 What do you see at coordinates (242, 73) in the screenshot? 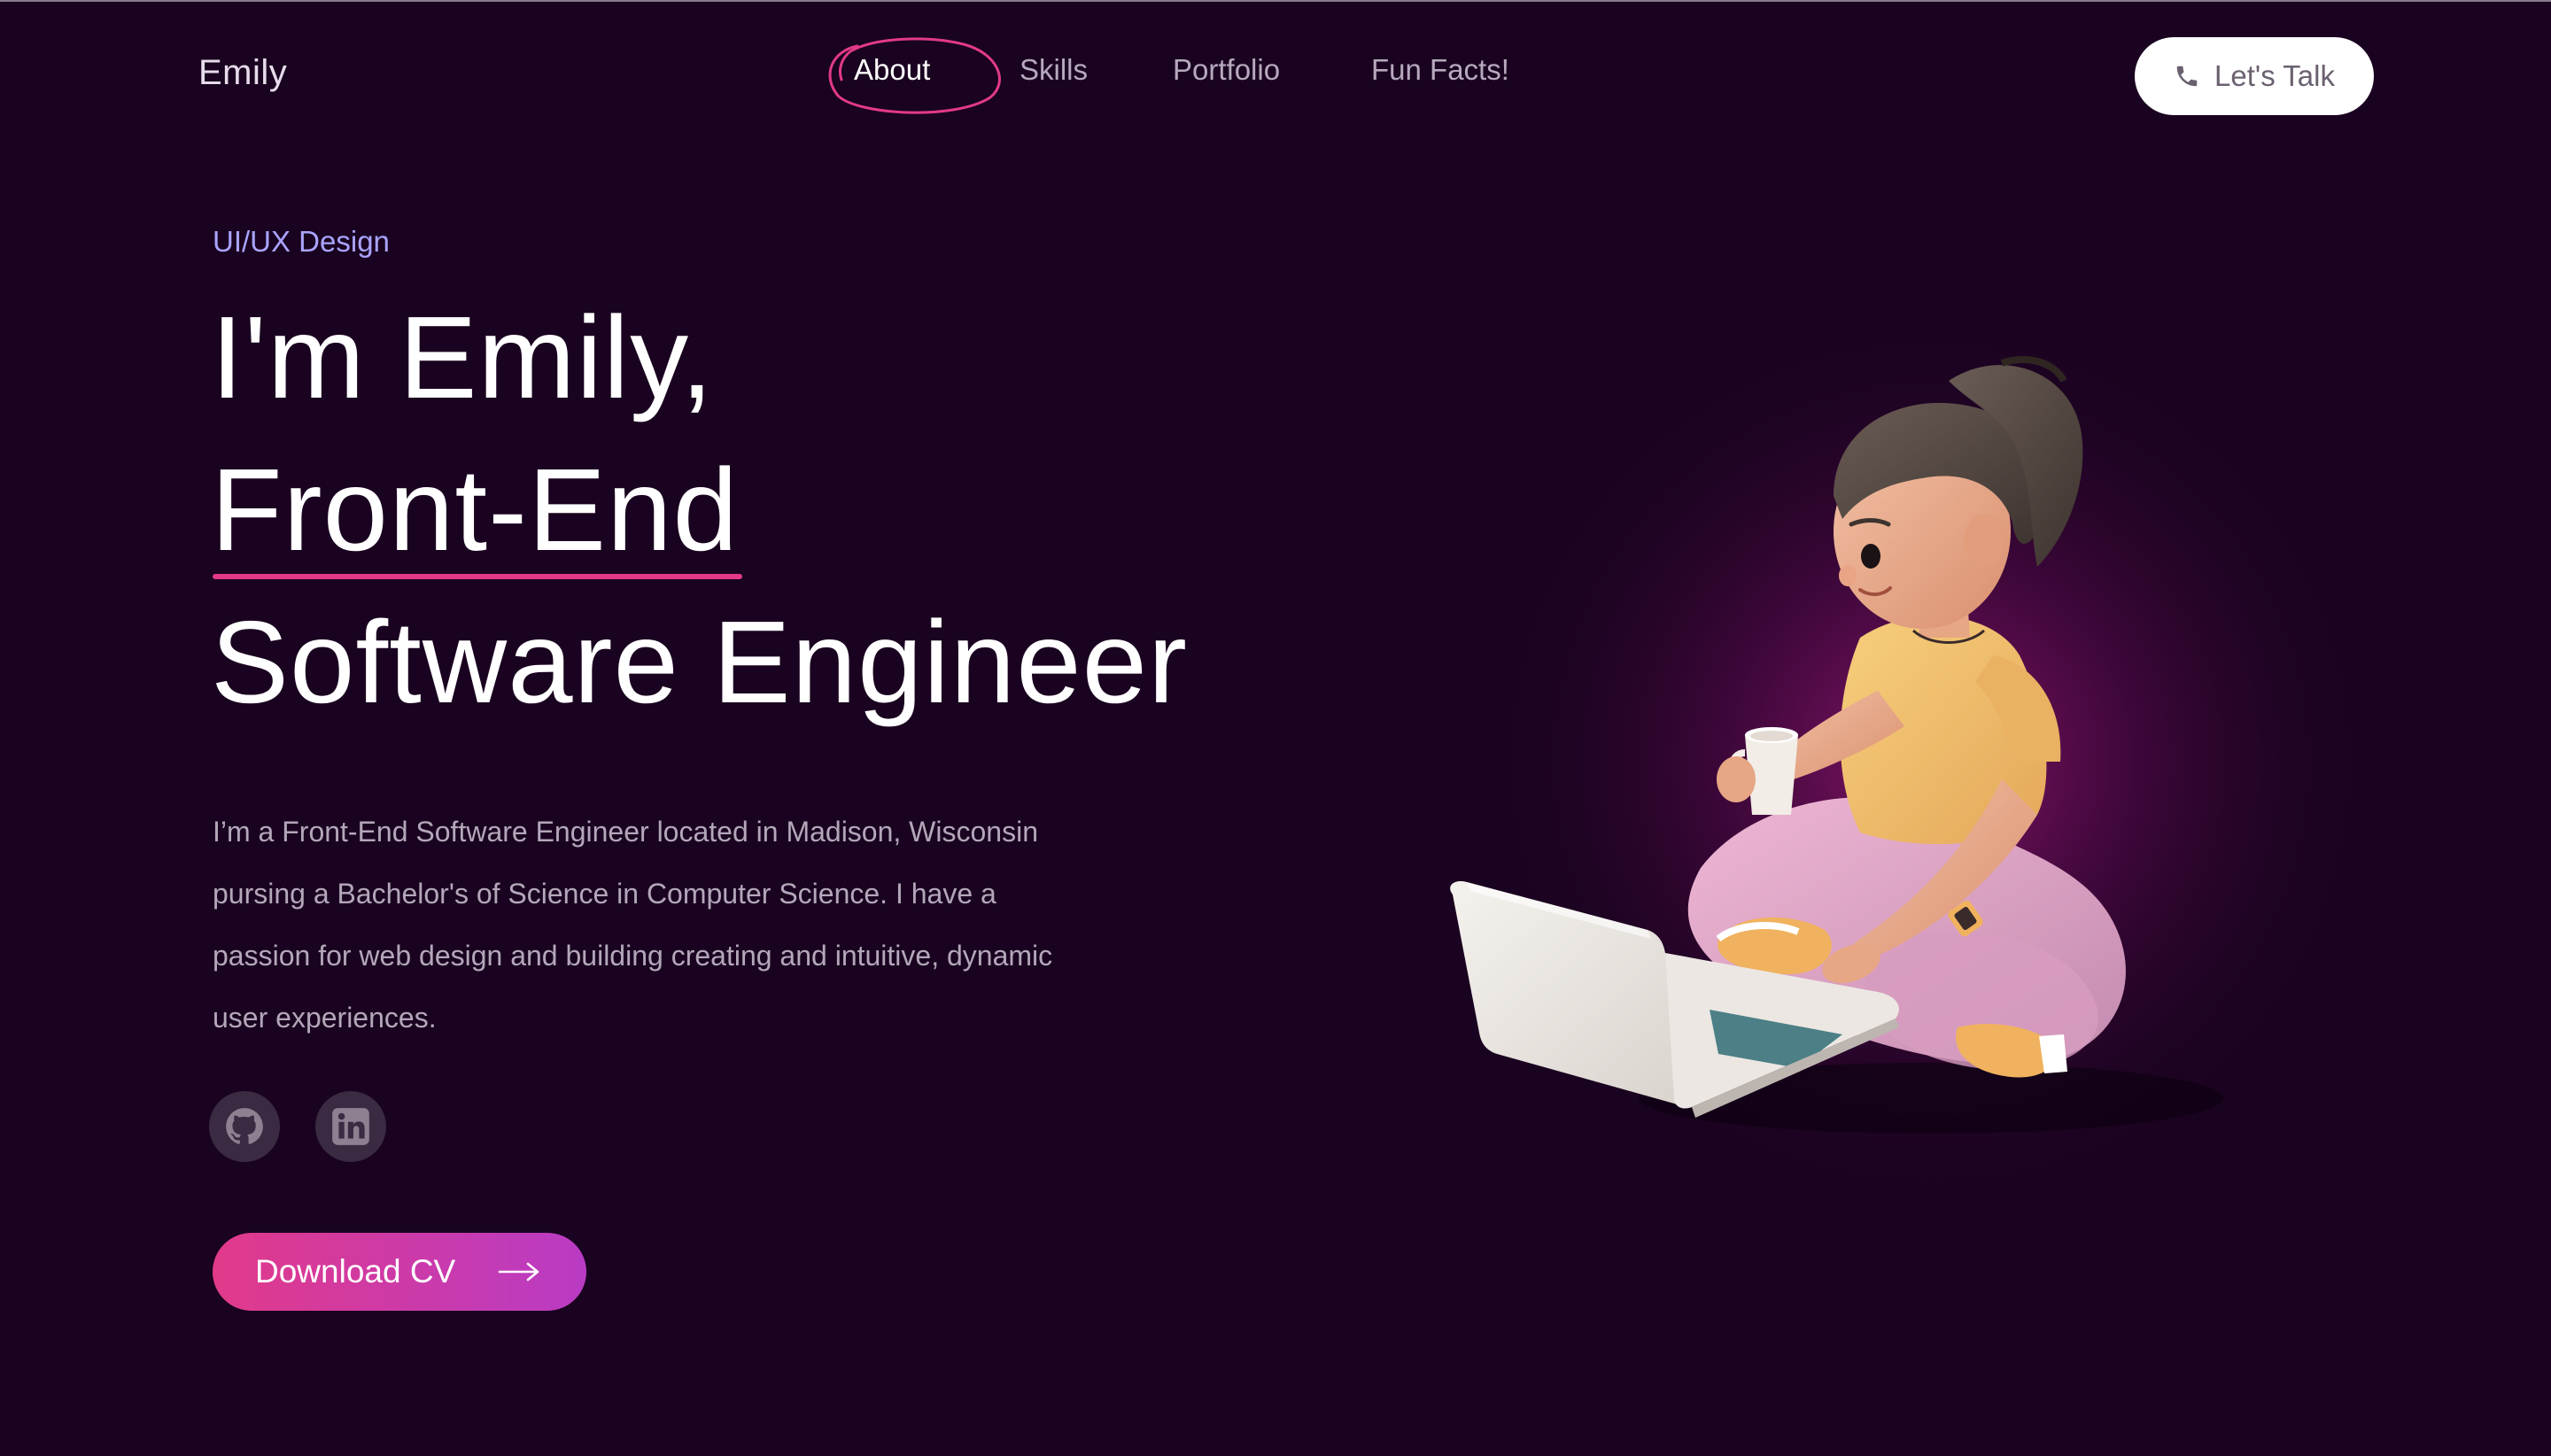
I see `brand-name: Emily` at bounding box center [242, 73].